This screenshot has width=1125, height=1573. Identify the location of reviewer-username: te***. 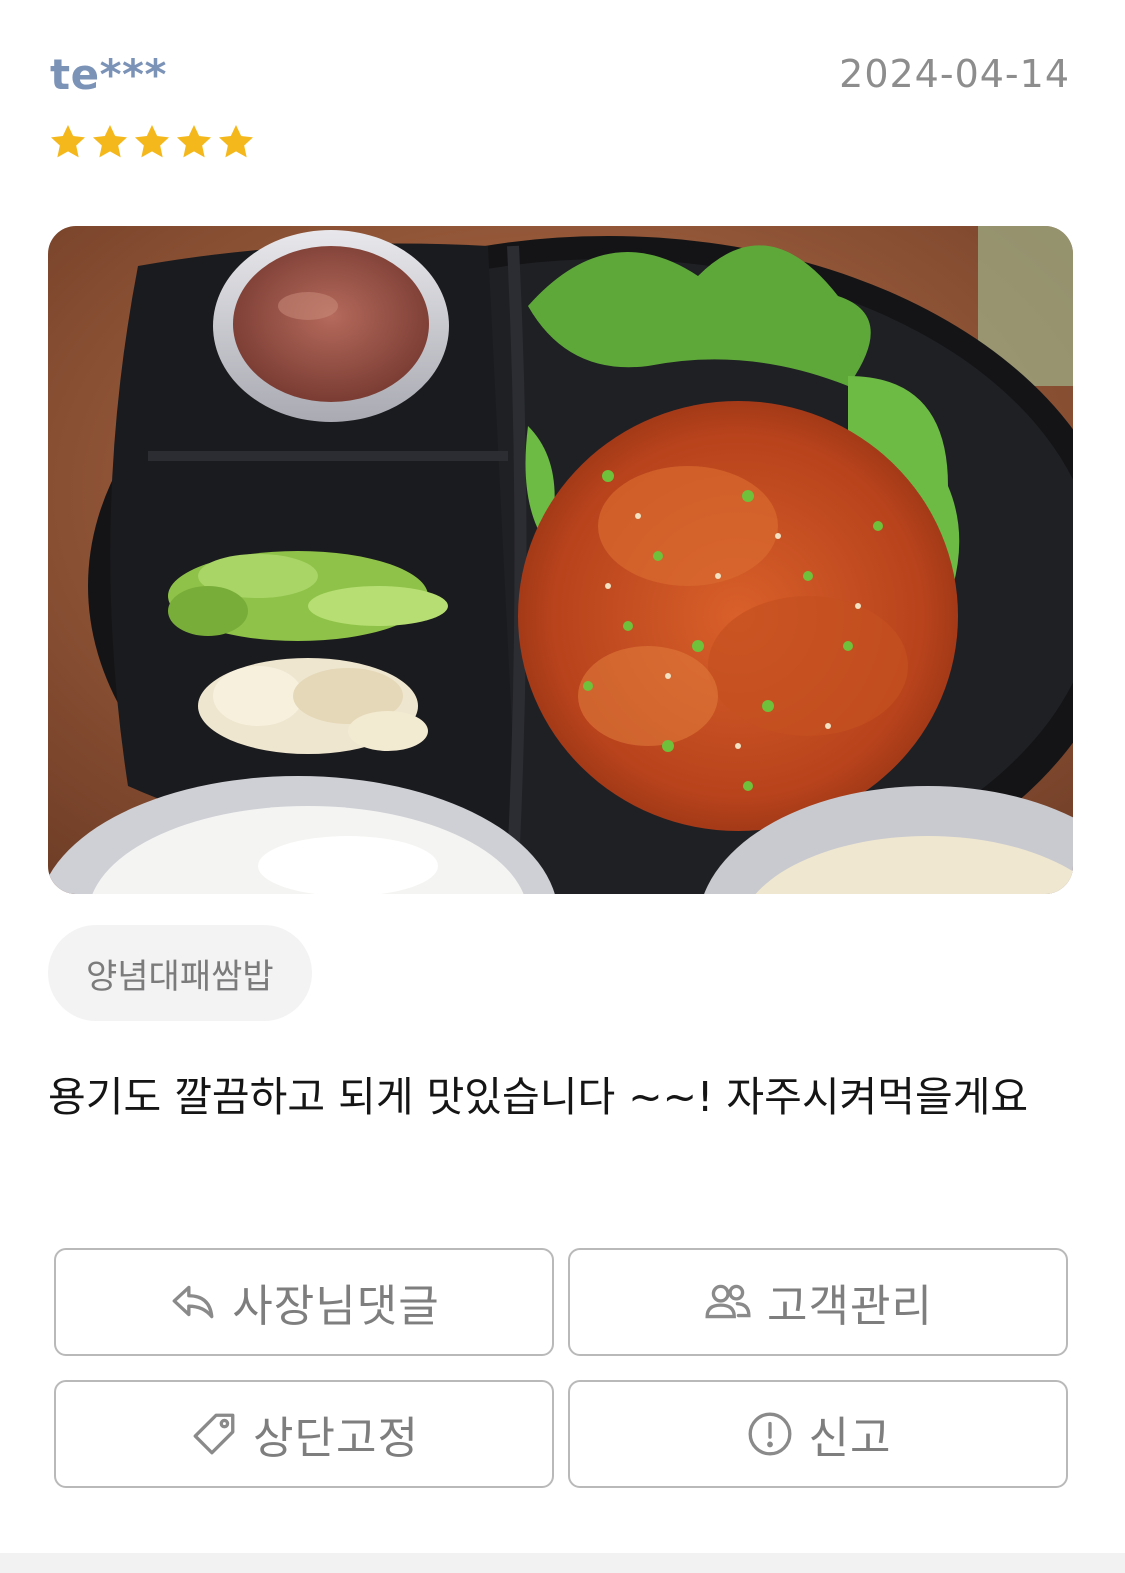
(108, 74).